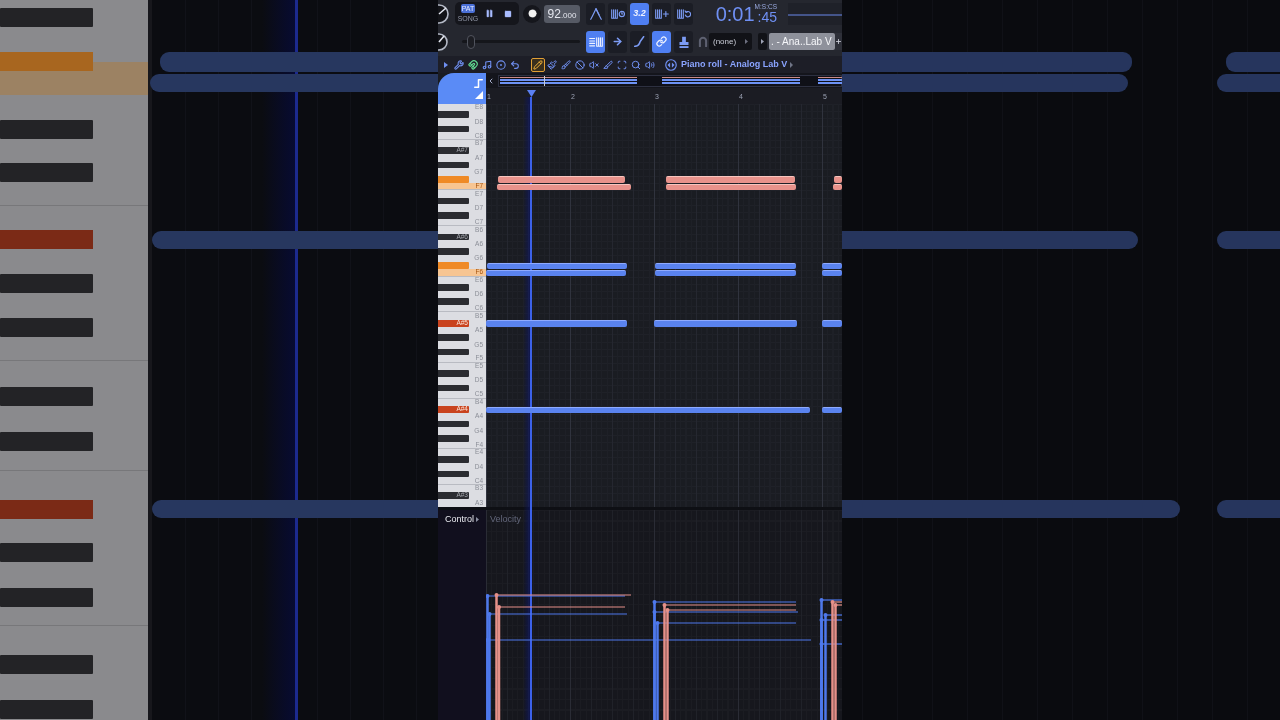  I want to click on prohibited-icon, so click(580, 64).